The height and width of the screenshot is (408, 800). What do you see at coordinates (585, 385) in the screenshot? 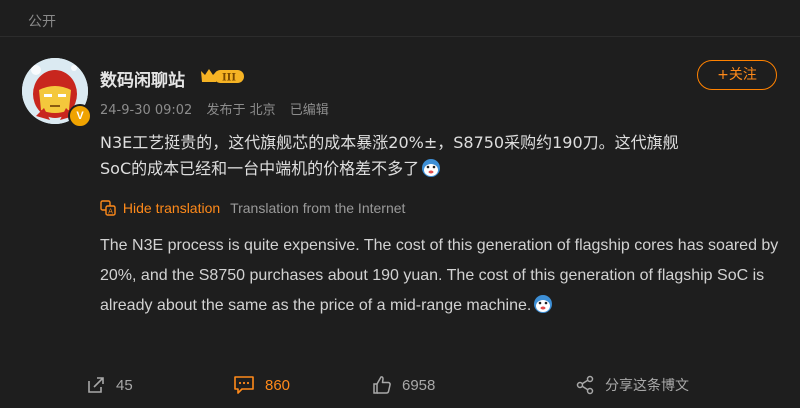
I see `share-icon` at bounding box center [585, 385].